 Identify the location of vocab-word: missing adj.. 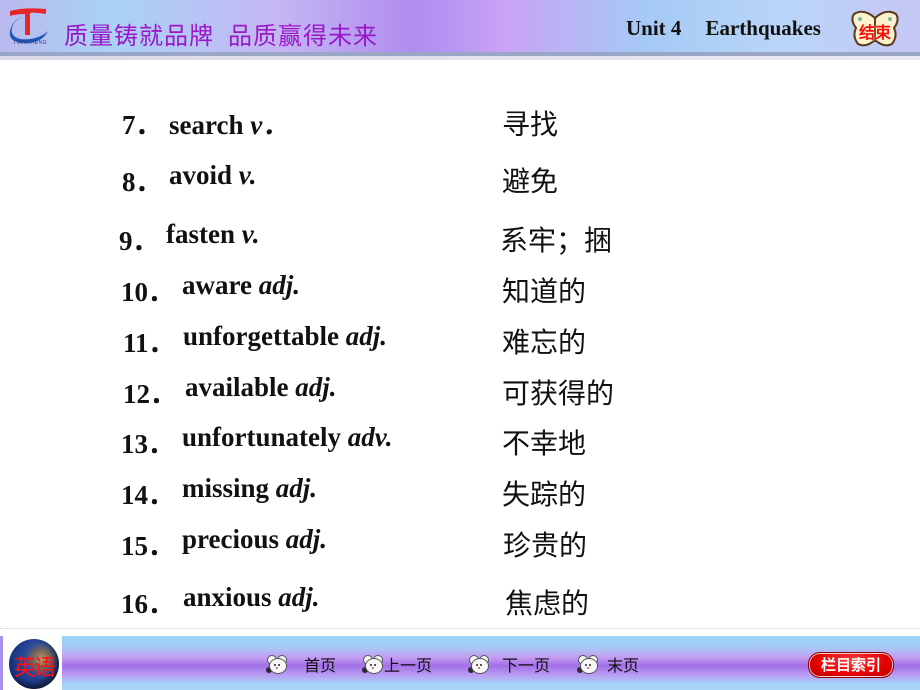
(249, 488).